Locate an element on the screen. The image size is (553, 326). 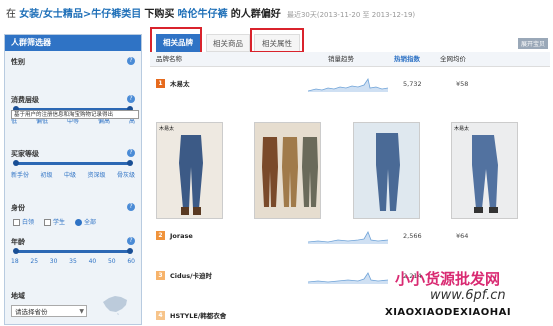
tick-label: 25 is located at coordinates (34, 261).